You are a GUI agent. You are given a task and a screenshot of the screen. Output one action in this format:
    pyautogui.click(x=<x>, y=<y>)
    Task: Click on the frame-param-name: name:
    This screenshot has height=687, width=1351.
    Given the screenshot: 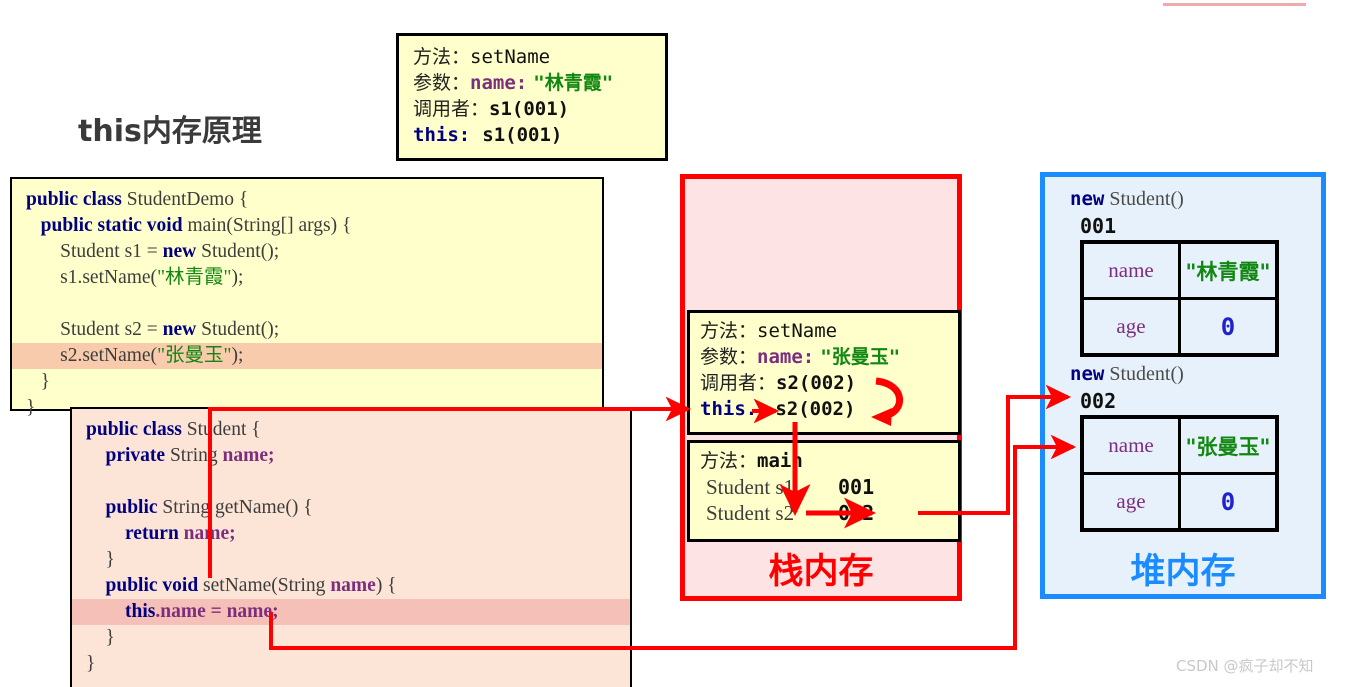 What is the action you would take?
    pyautogui.click(x=786, y=357)
    